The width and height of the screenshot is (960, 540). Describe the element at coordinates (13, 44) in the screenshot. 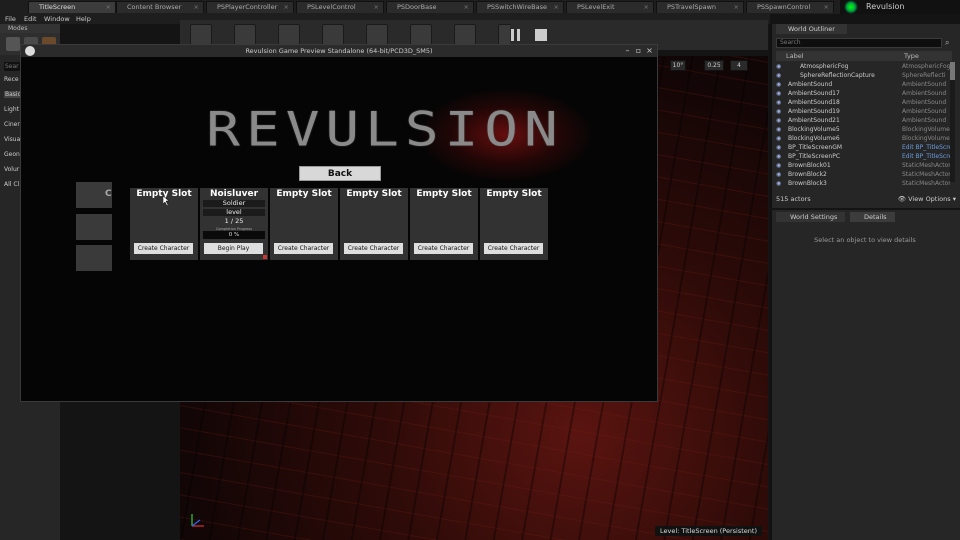

I see `place-mode-icon` at that location.